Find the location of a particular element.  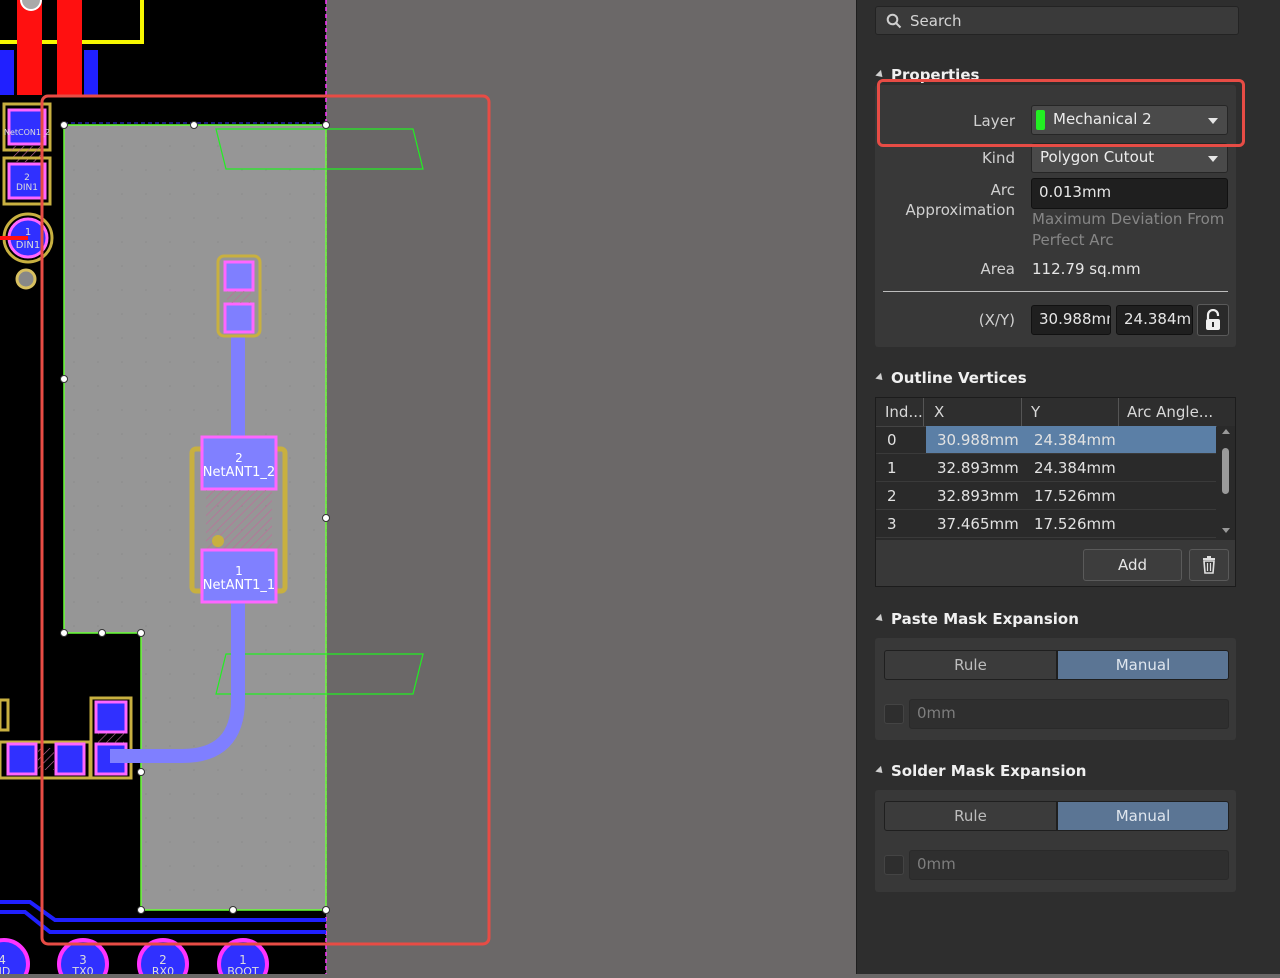

unlock-icon is located at coordinates (1213, 319).